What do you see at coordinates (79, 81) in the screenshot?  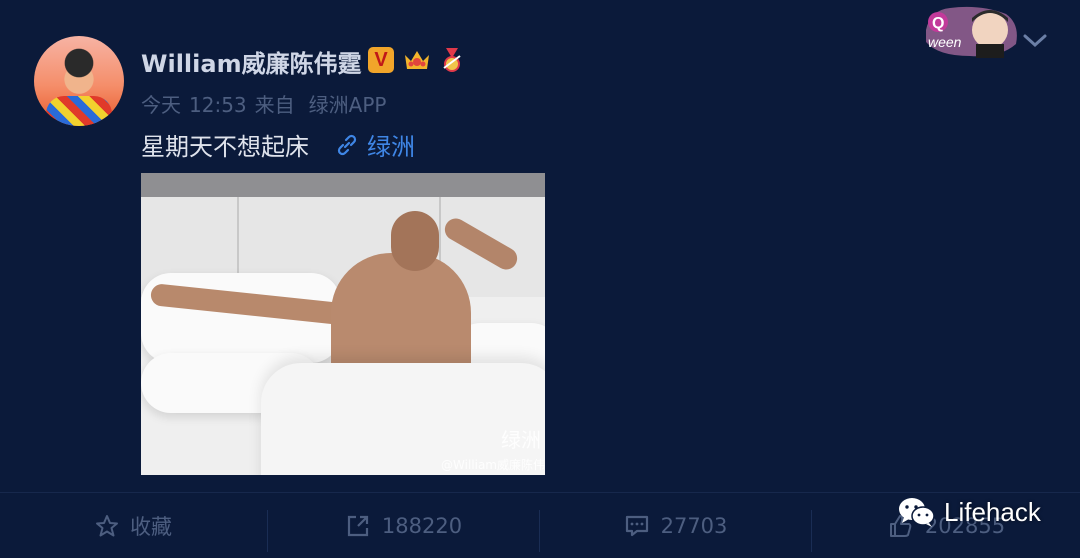 I see `avatar` at bounding box center [79, 81].